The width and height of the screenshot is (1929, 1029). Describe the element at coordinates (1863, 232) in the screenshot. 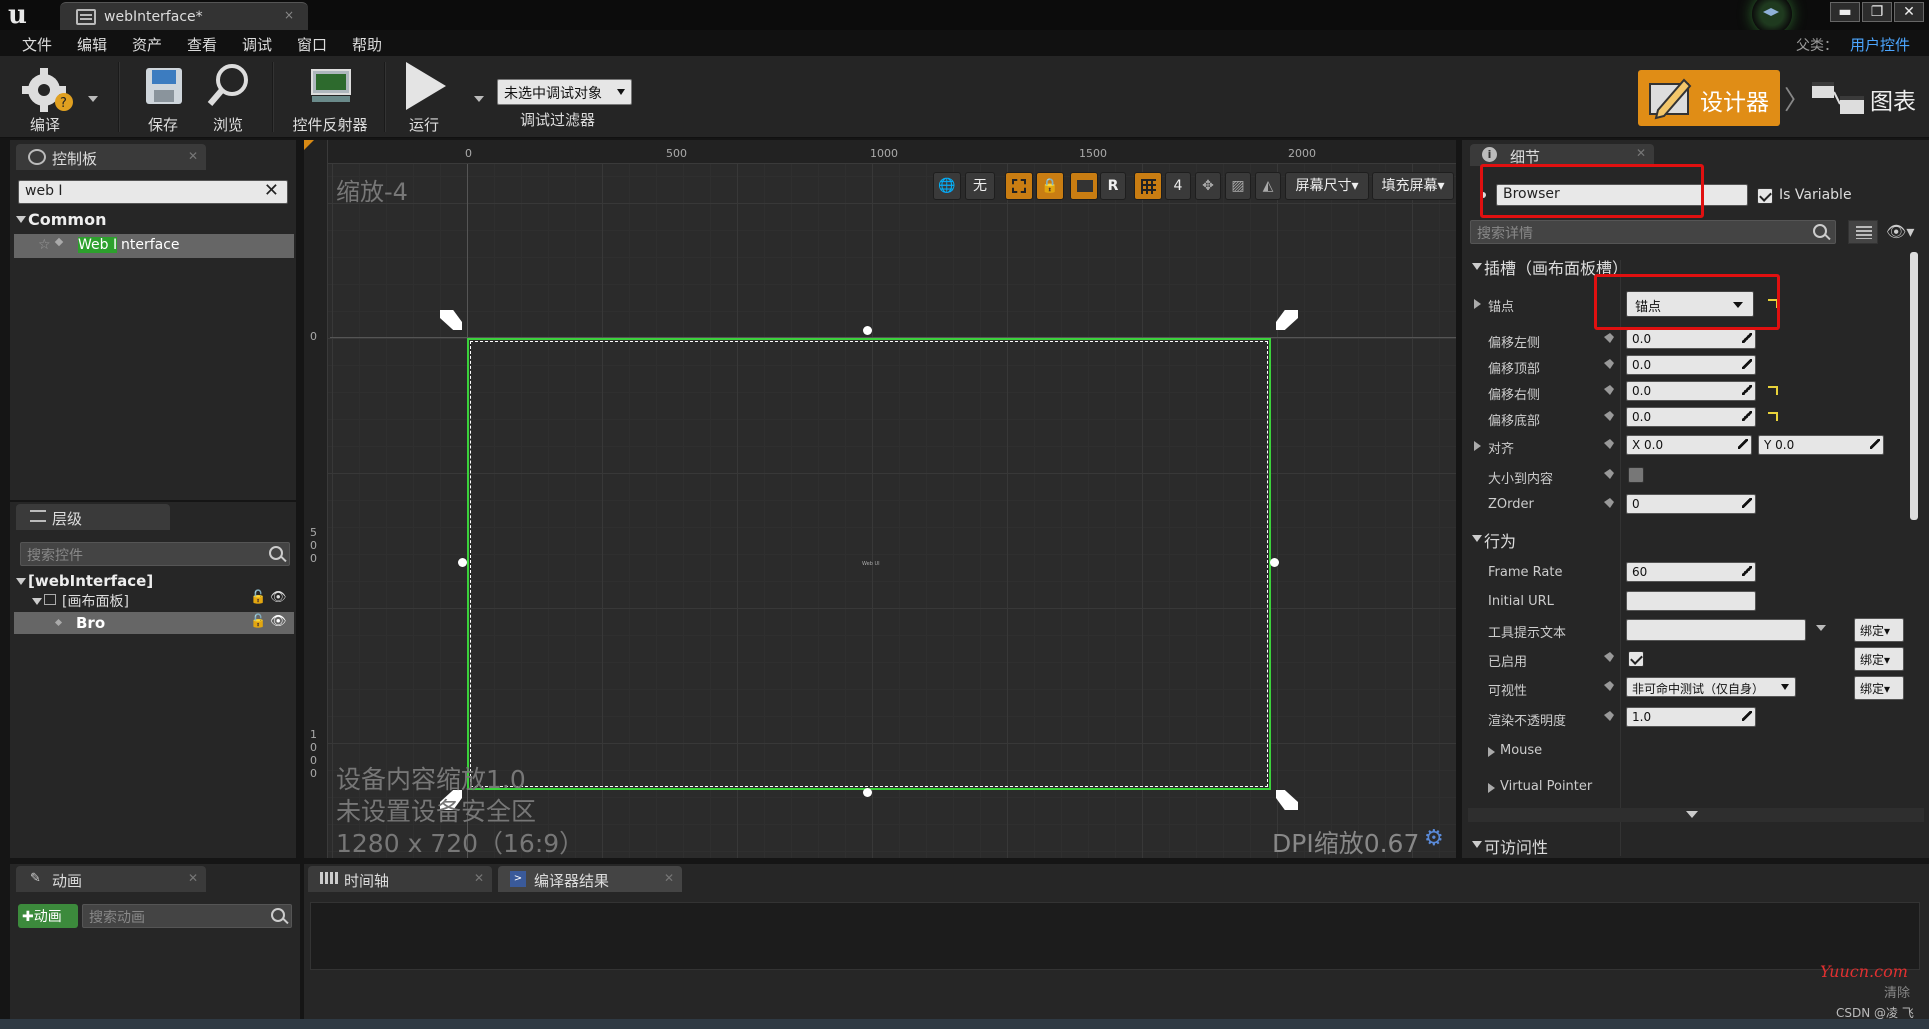

I see `property-matrix-button` at that location.